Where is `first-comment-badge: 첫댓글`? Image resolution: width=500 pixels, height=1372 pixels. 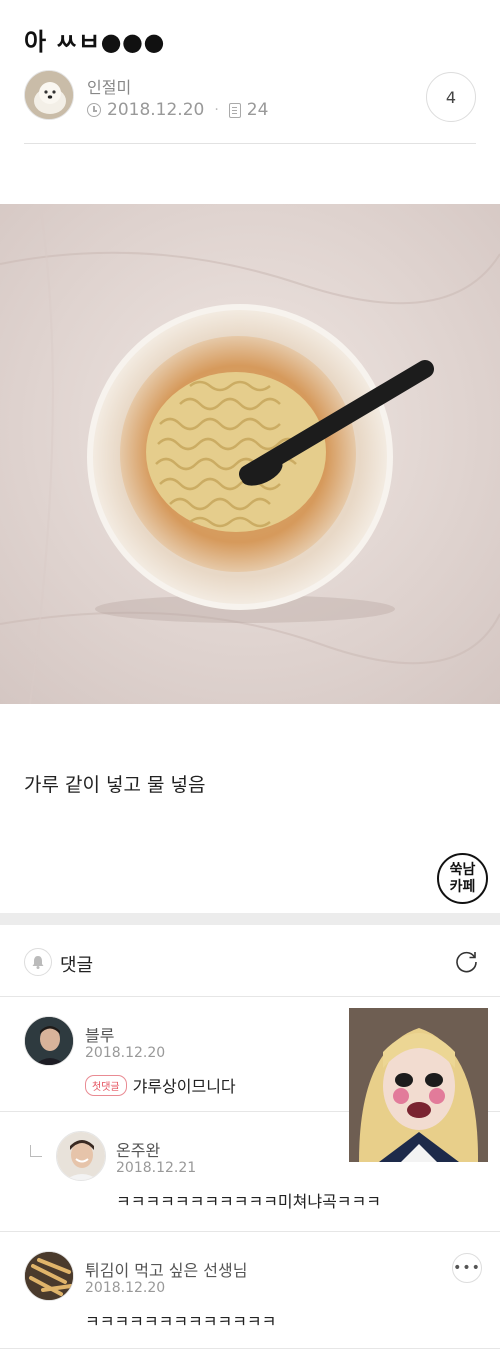 first-comment-badge: 첫댓글 is located at coordinates (106, 1085).